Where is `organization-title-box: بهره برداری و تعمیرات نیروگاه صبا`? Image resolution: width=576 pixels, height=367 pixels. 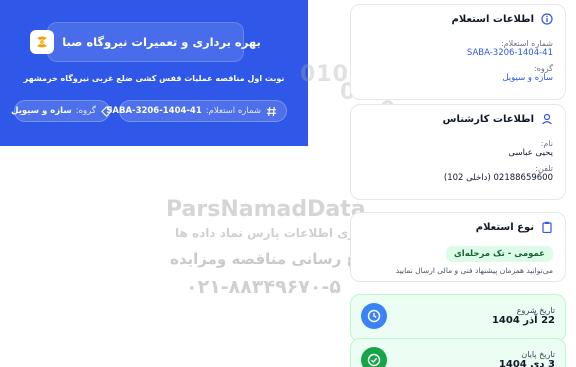
organization-title-box: بهره برداری و تعمیرات نیروگاه صبا is located at coordinates (145, 42).